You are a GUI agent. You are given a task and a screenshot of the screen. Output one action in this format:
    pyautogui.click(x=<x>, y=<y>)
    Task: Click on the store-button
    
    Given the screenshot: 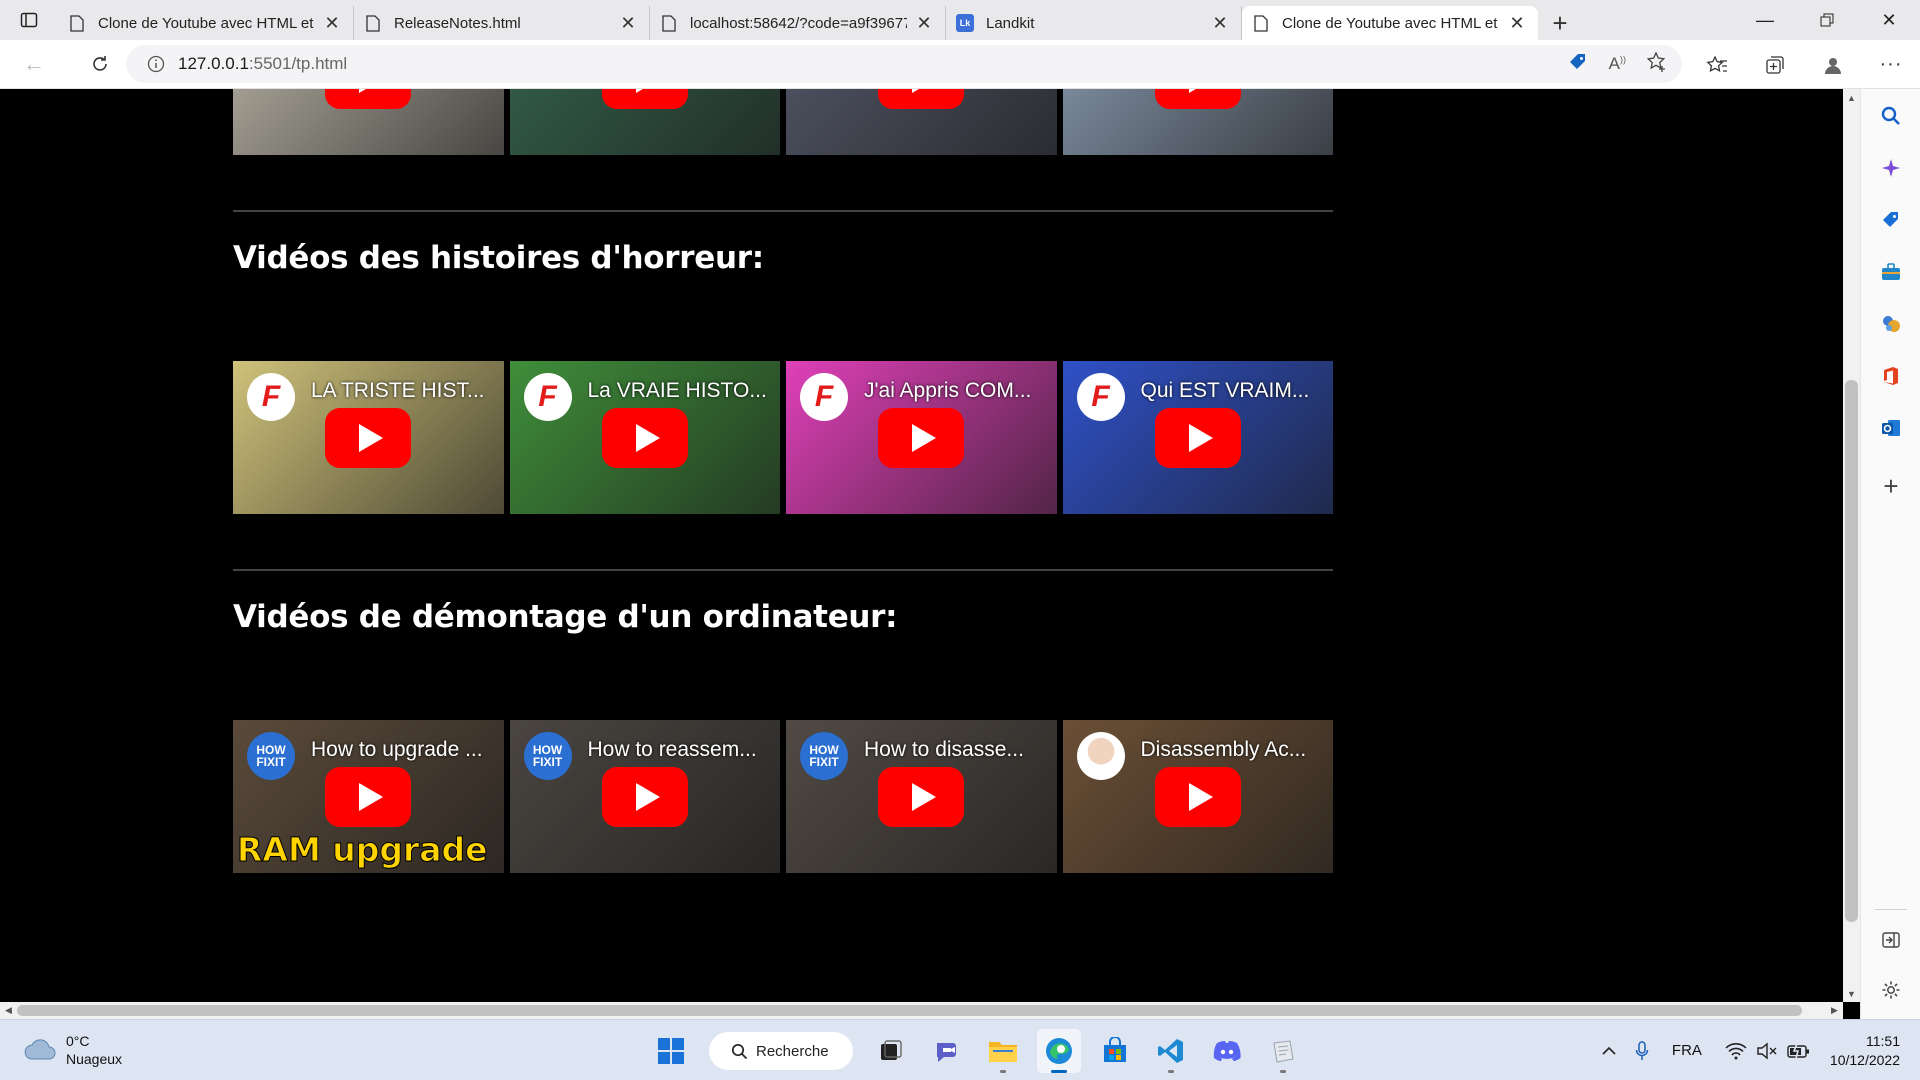 What is the action you would take?
    pyautogui.click(x=1115, y=1051)
    